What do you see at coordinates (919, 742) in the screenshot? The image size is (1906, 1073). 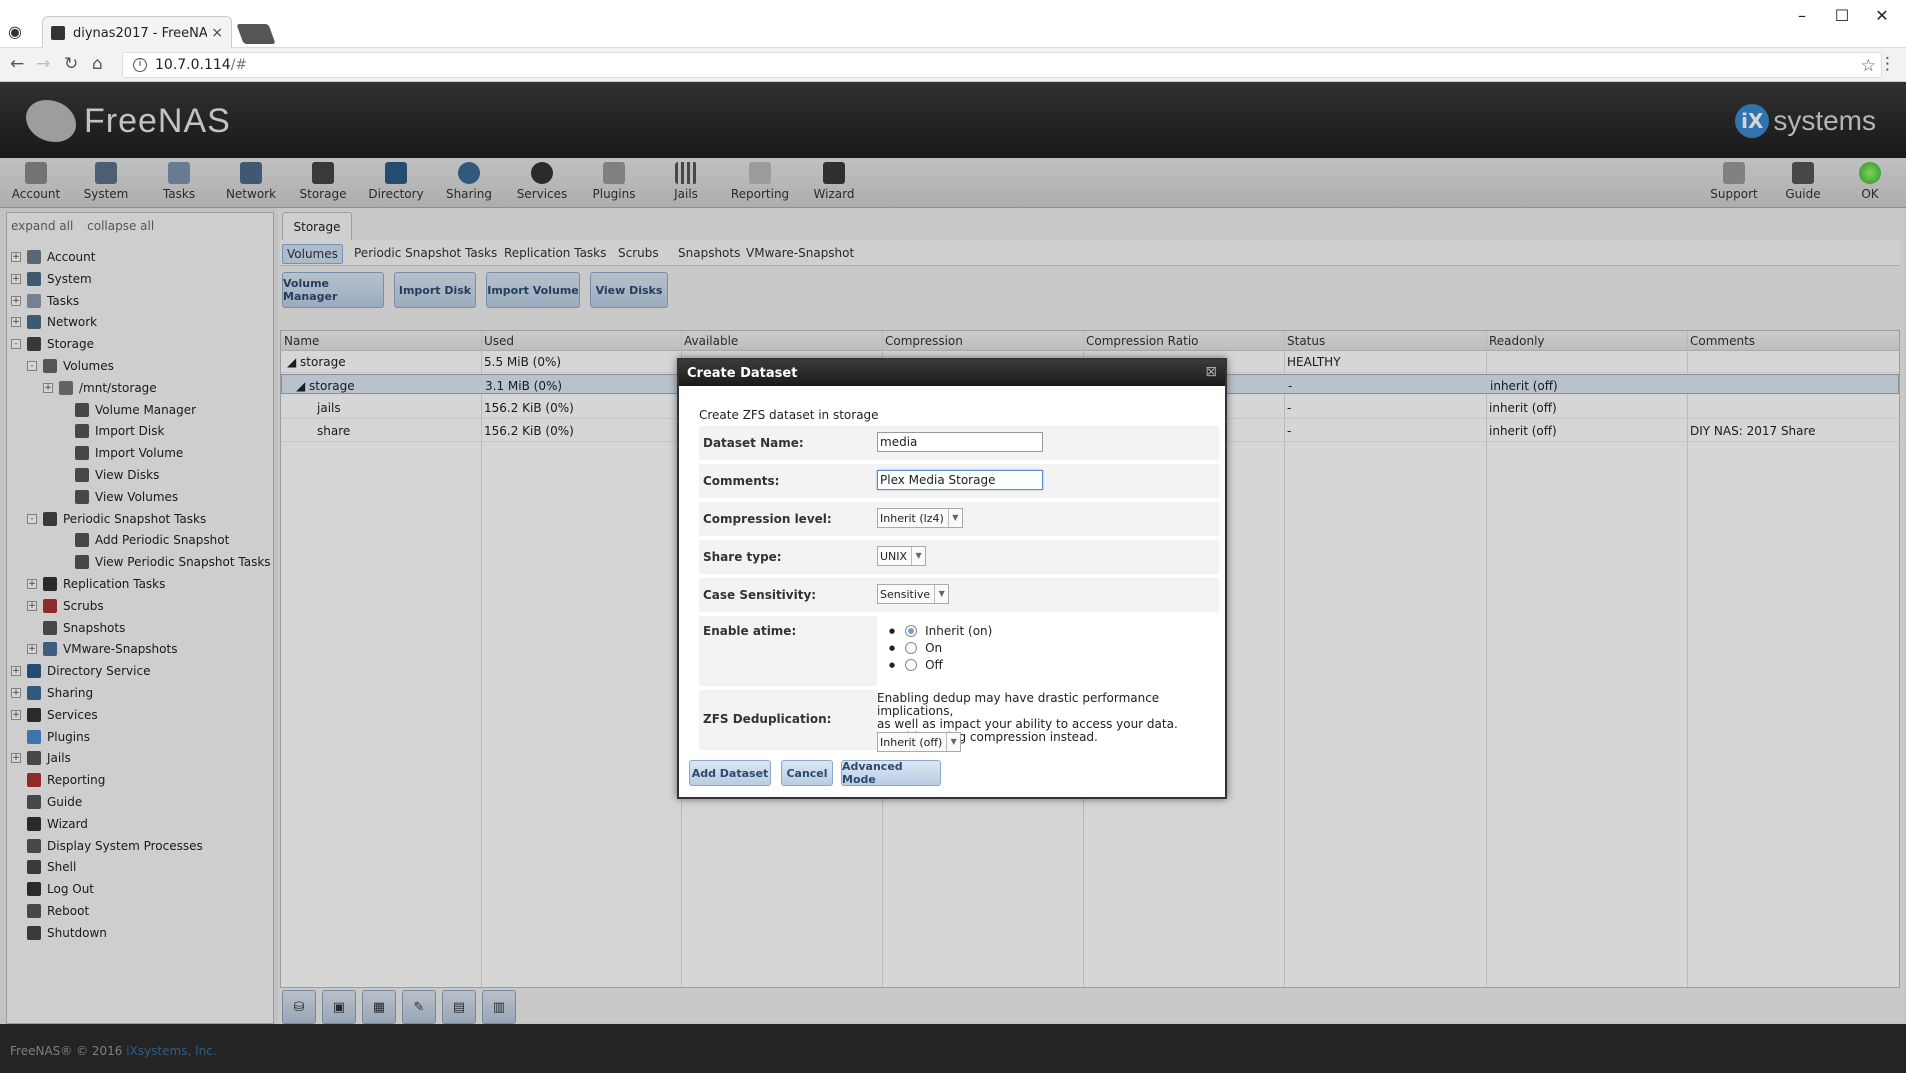 I see `dedup-select: Inherit (off) ▼` at bounding box center [919, 742].